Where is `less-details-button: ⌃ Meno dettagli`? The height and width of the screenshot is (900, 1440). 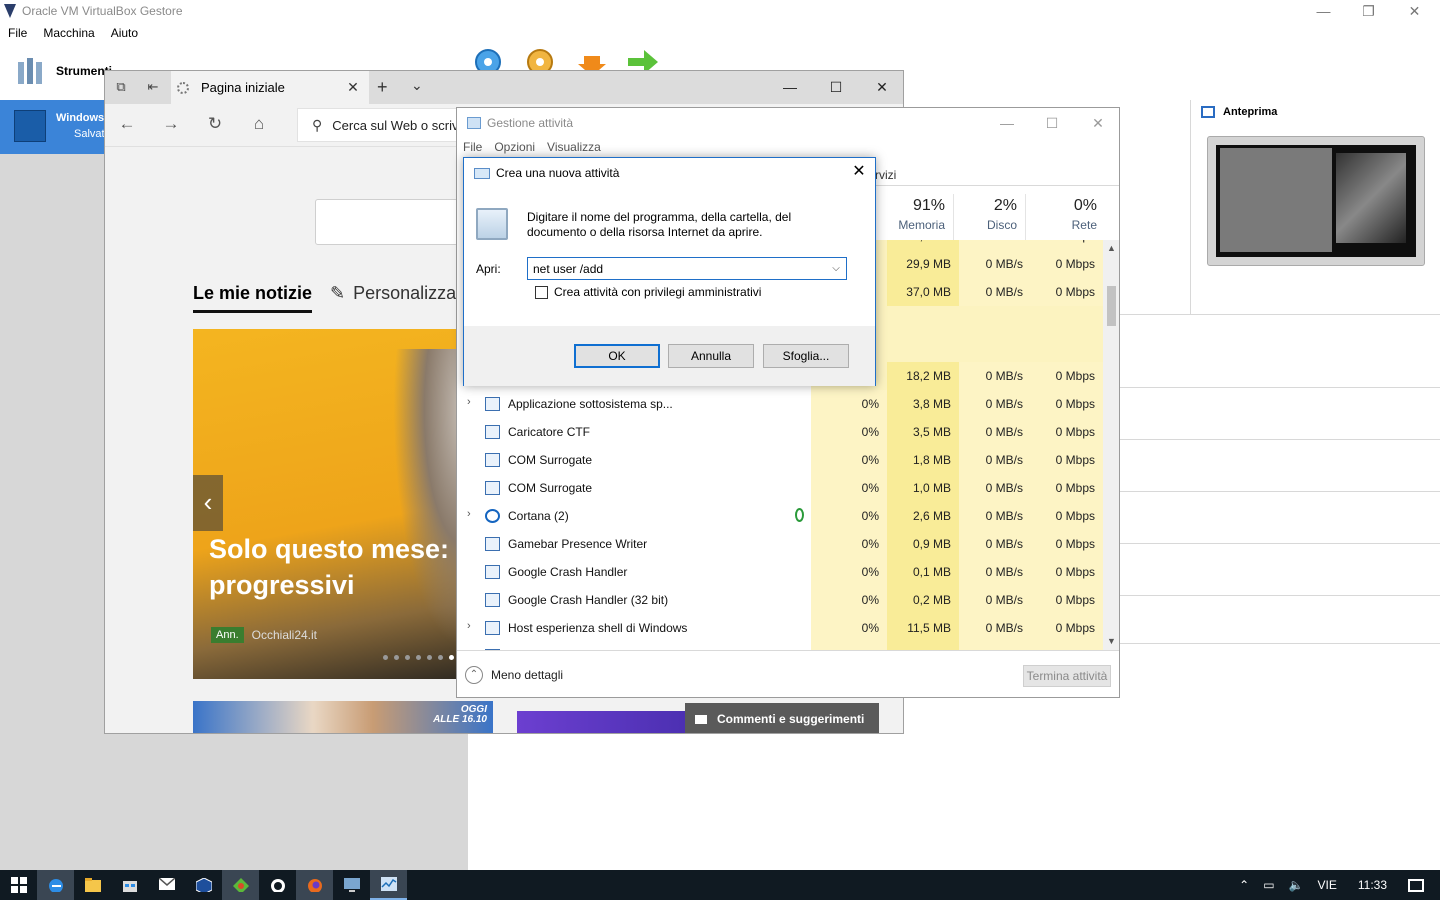
less-details-button: ⌃ Meno dettagli is located at coordinates (514, 675).